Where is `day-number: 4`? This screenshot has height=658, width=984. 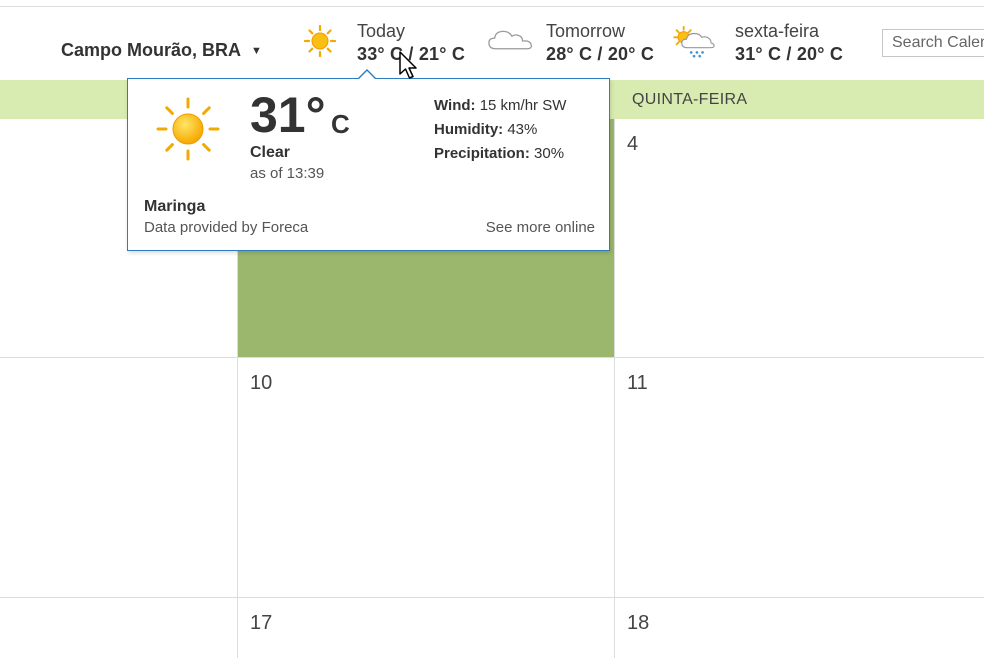
day-number: 4 is located at coordinates (633, 144).